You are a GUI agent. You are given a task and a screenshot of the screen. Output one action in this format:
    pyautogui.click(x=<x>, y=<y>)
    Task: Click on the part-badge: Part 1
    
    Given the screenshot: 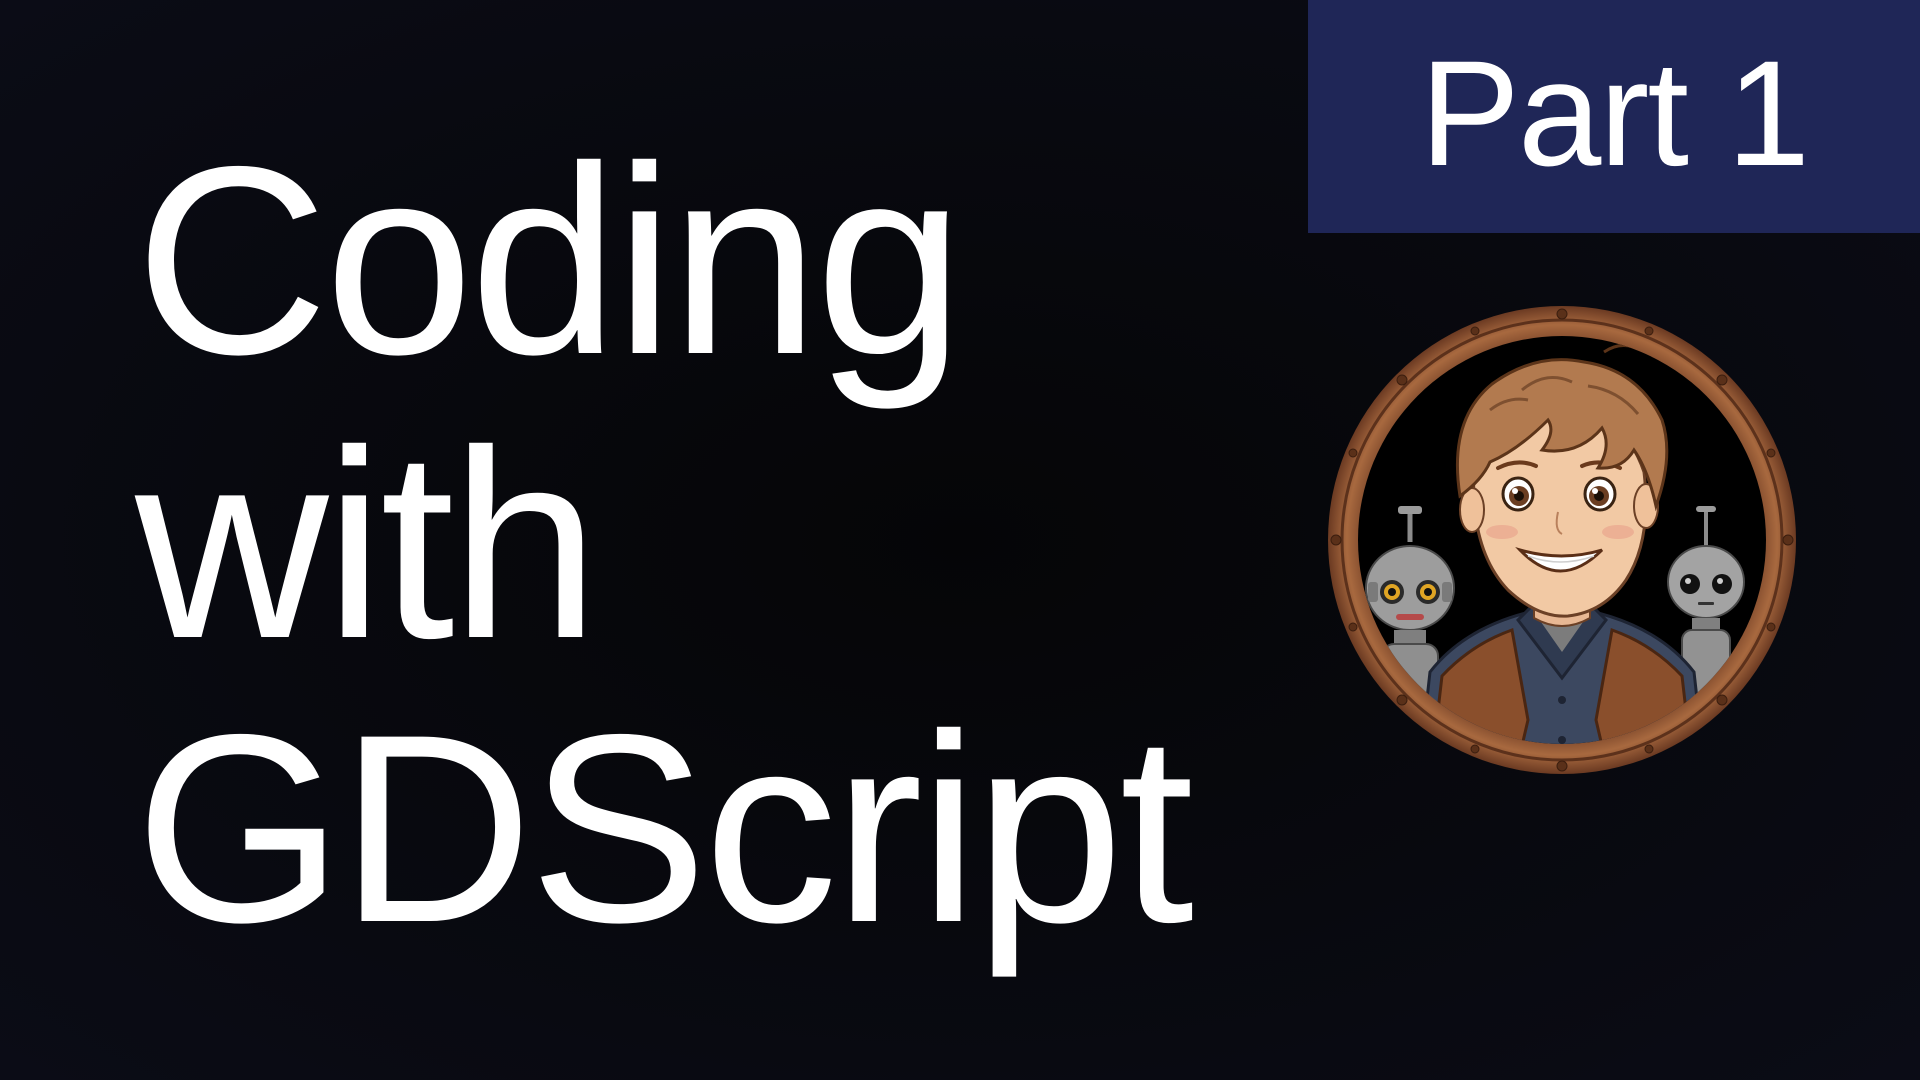 What is the action you would take?
    pyautogui.click(x=1614, y=116)
    